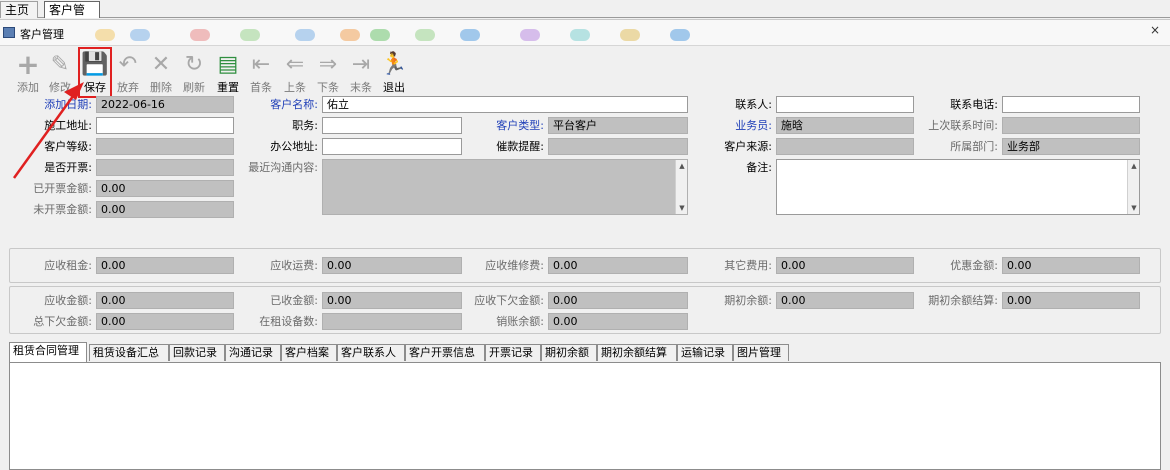  What do you see at coordinates (845, 104) in the screenshot?
I see `contact-person-field` at bounding box center [845, 104].